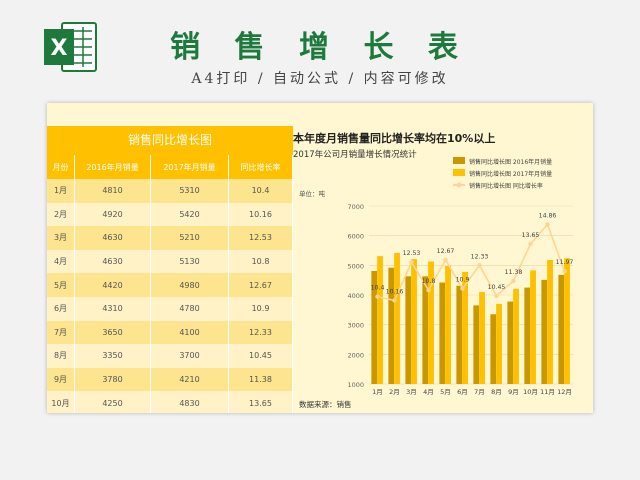 This screenshot has width=640, height=480. I want to click on table-cell: 12.67, so click(261, 285).